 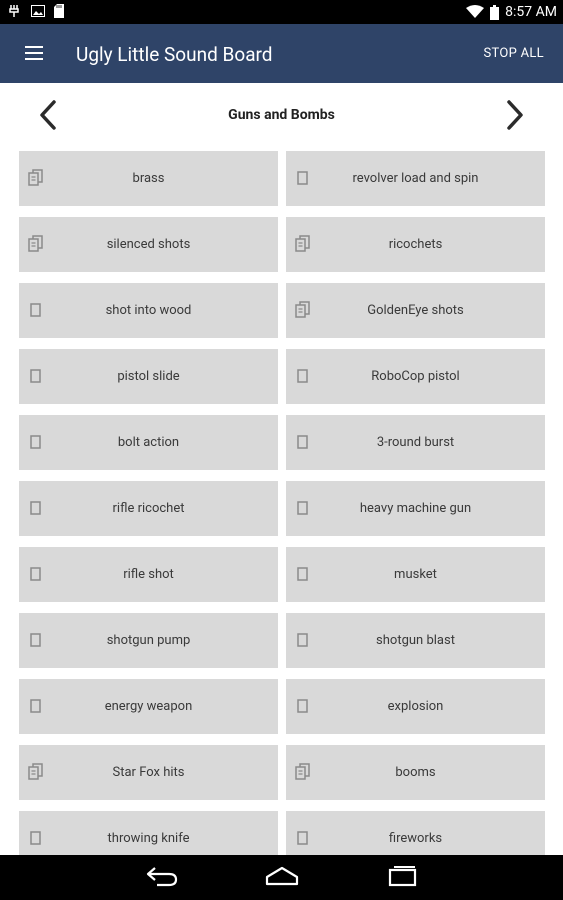 What do you see at coordinates (34, 53) in the screenshot?
I see `hamburger-menu-icon` at bounding box center [34, 53].